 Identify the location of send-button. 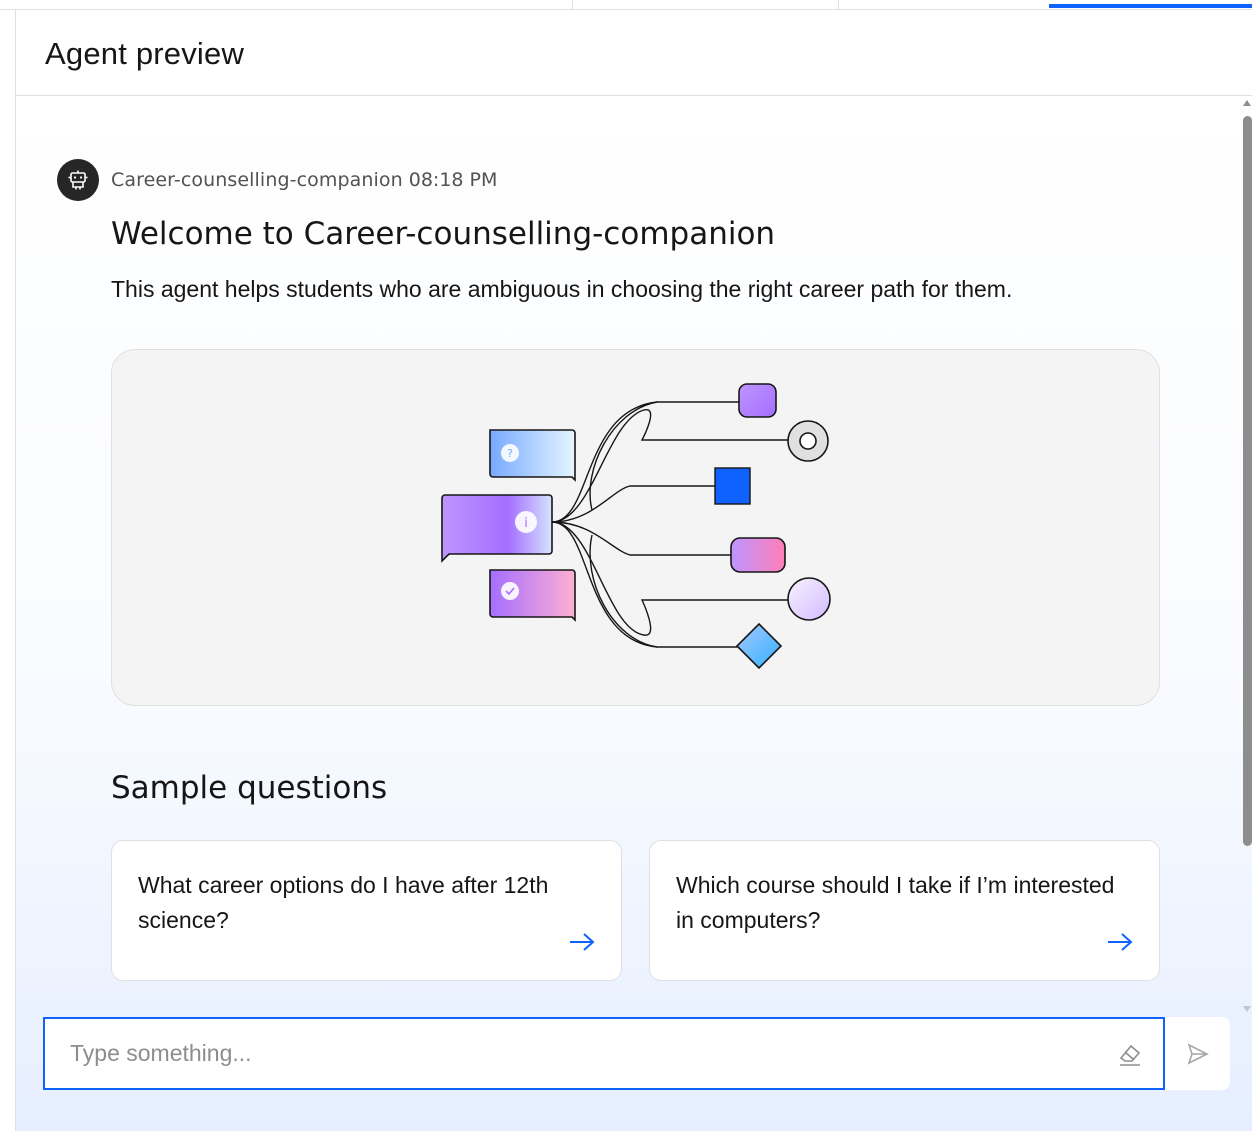
(1197, 1053).